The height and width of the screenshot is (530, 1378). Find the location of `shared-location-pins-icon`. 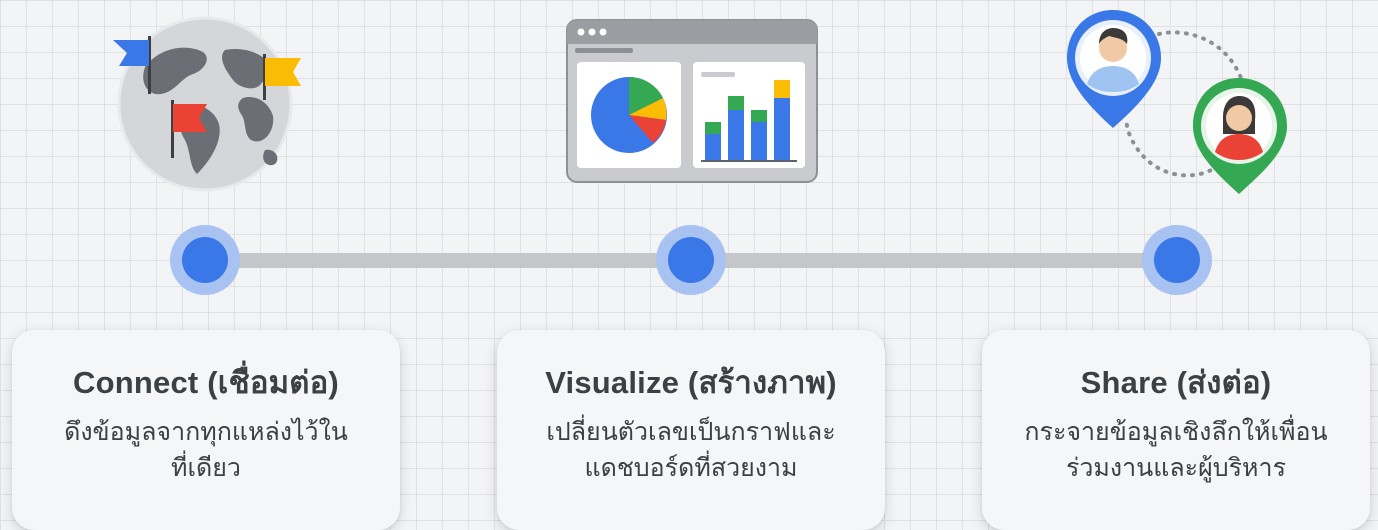

shared-location-pins-icon is located at coordinates (1177, 102).